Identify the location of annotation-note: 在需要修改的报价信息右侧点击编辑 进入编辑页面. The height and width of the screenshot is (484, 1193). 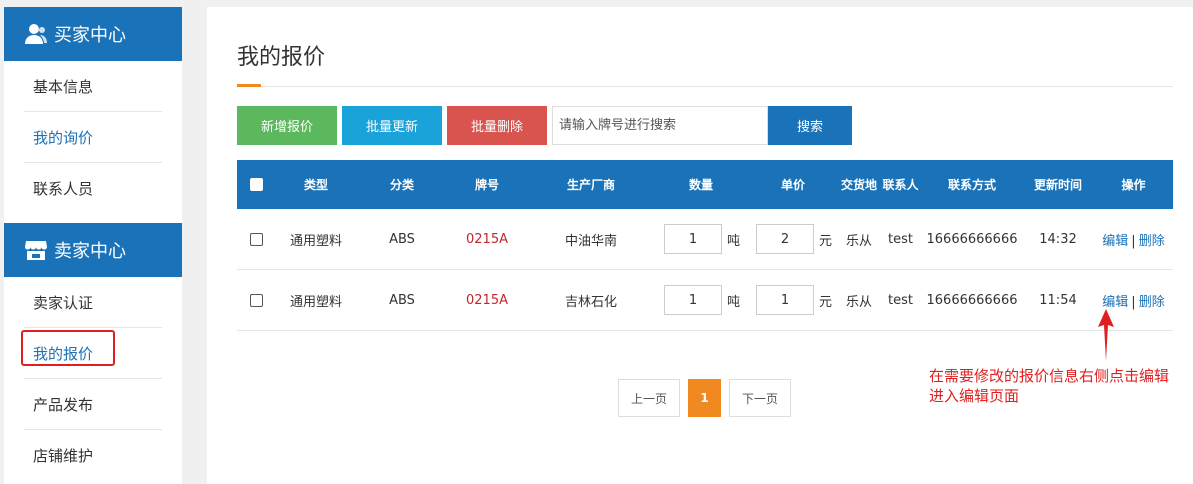
(1061, 386).